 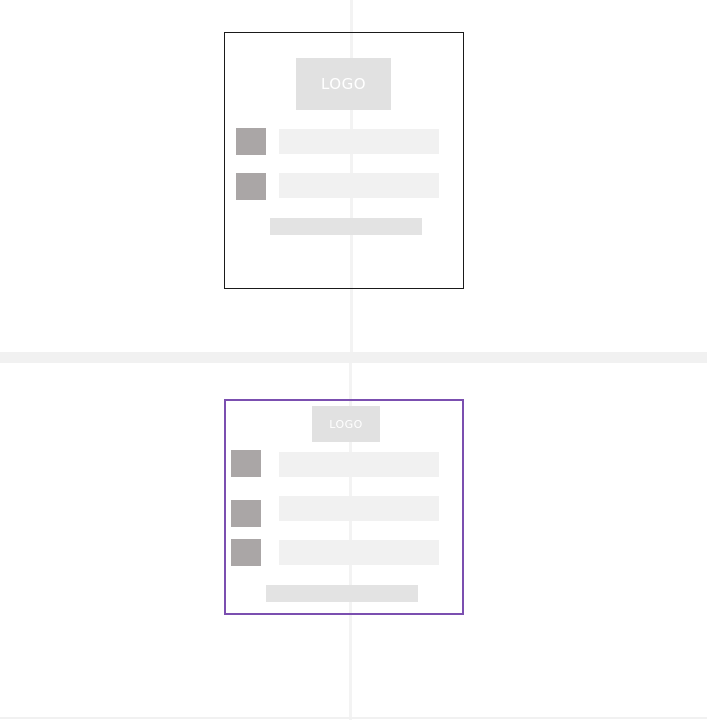 I want to click on wireframe-login-form-a: LOGO, so click(x=344, y=160).